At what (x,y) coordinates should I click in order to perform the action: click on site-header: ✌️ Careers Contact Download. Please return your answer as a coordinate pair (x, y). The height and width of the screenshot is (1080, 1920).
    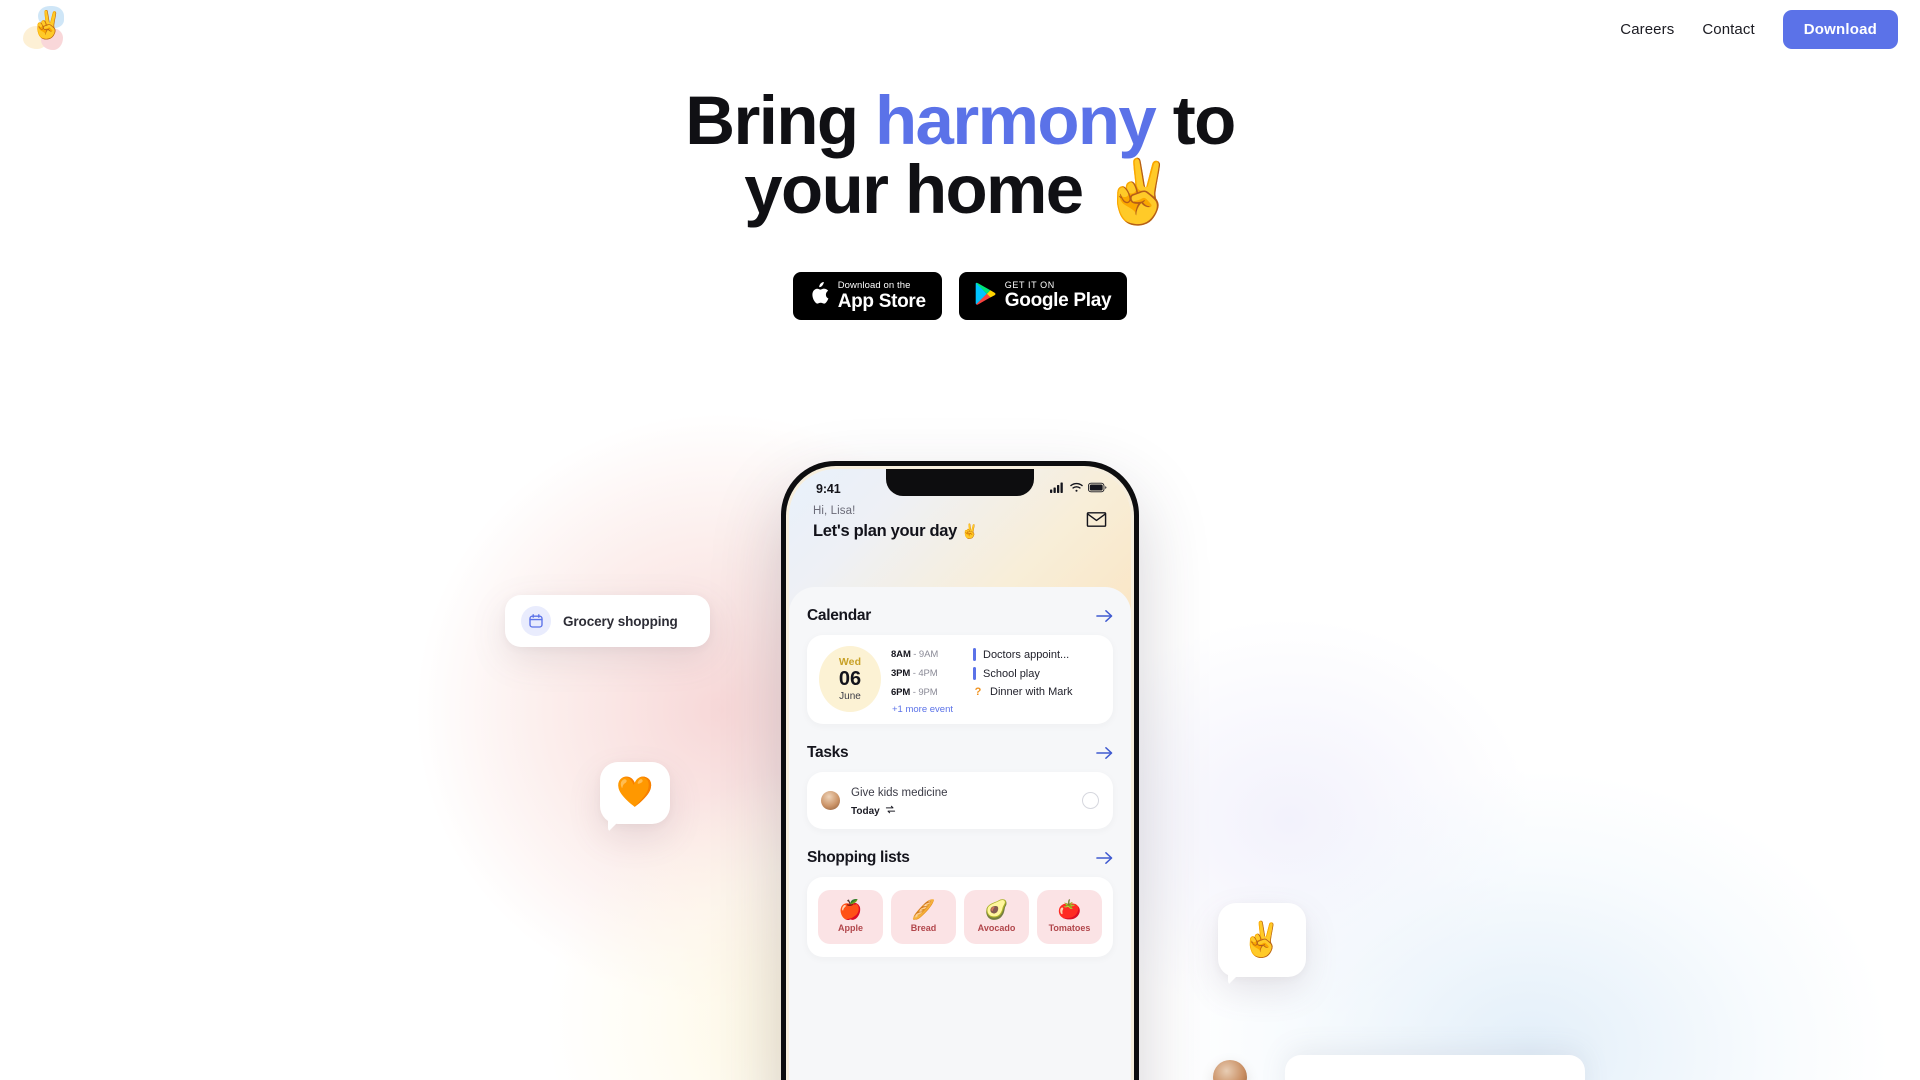
    Looking at the image, I should click on (960, 29).